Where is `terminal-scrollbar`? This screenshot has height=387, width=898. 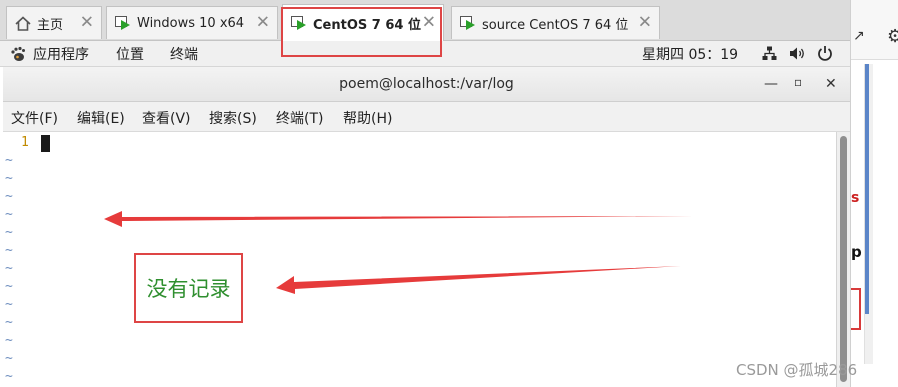 terminal-scrollbar is located at coordinates (843, 259).